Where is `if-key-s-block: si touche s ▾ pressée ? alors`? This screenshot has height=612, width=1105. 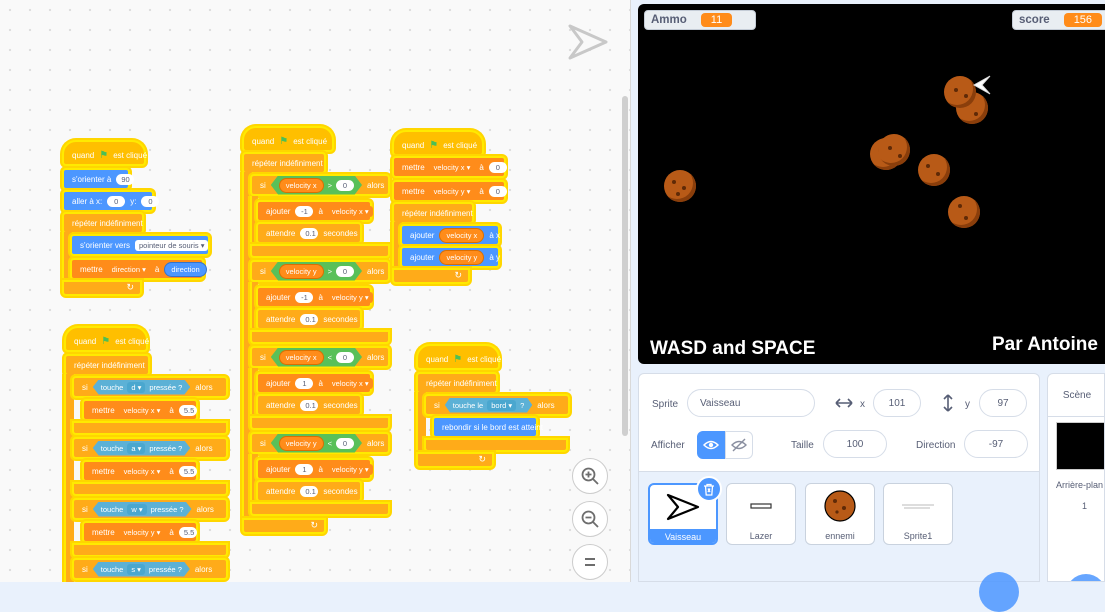
if-key-s-block: si touche s ▾ pressée ? alors is located at coordinates (150, 569).